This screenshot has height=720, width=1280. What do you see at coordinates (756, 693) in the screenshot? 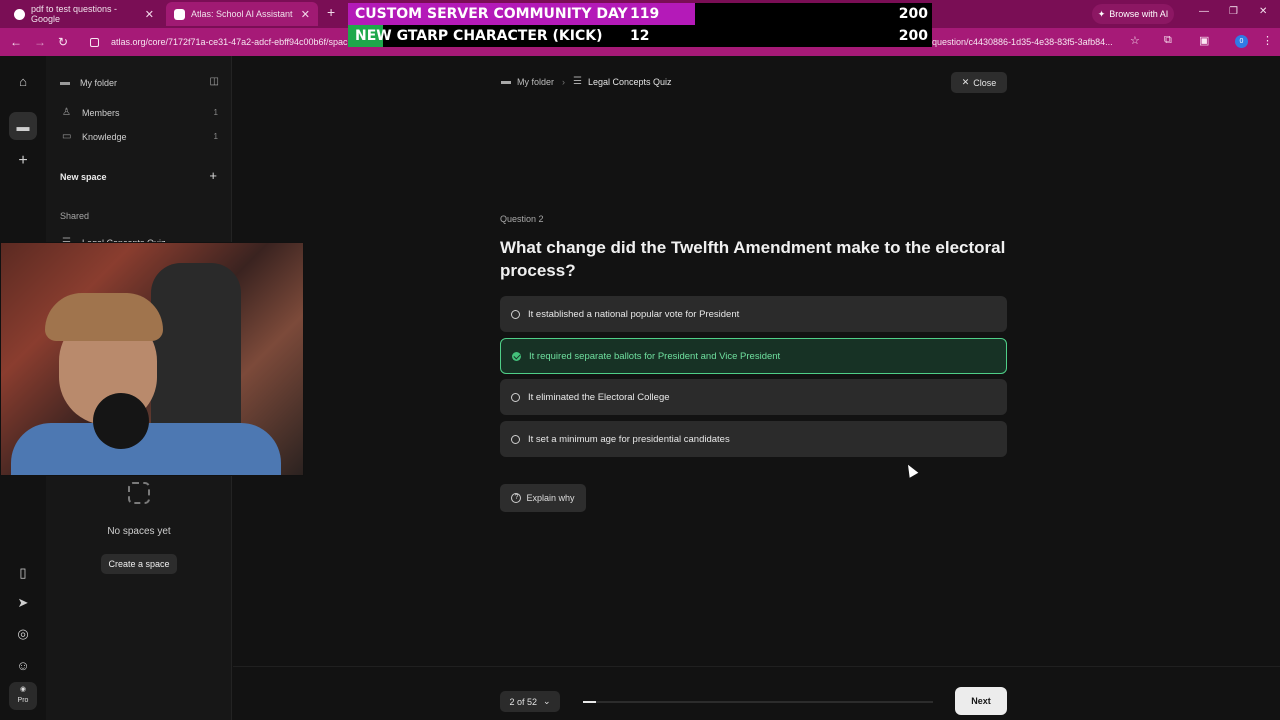
I see `quiz-footer: 2 of 52 ⌄ Next` at bounding box center [756, 693].